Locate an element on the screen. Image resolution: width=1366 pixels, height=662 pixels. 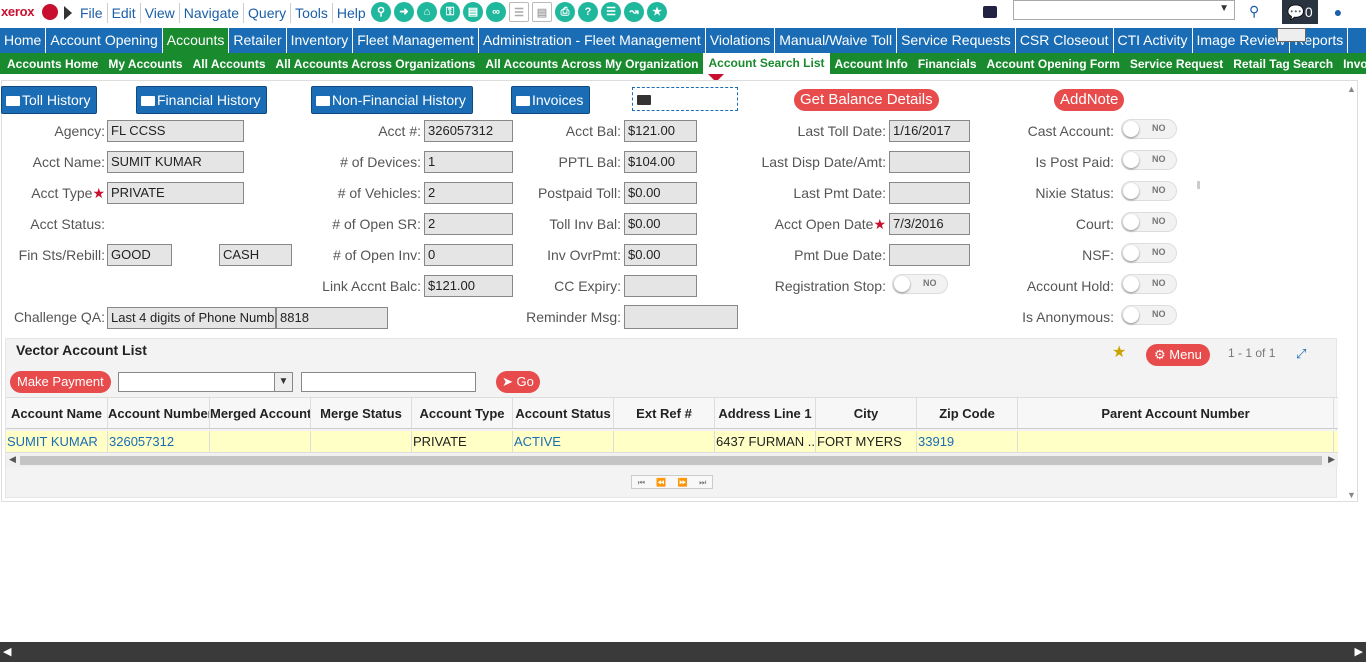
reminder-msg-field is located at coordinates (681, 317).